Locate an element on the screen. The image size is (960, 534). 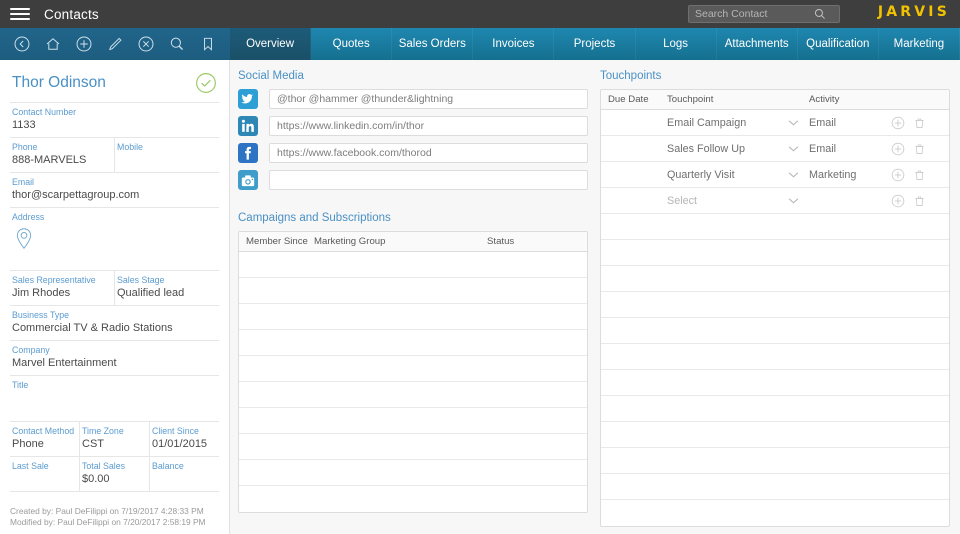
cell-touchpoint: Sales Follow Up is located at coordinates (734, 149).